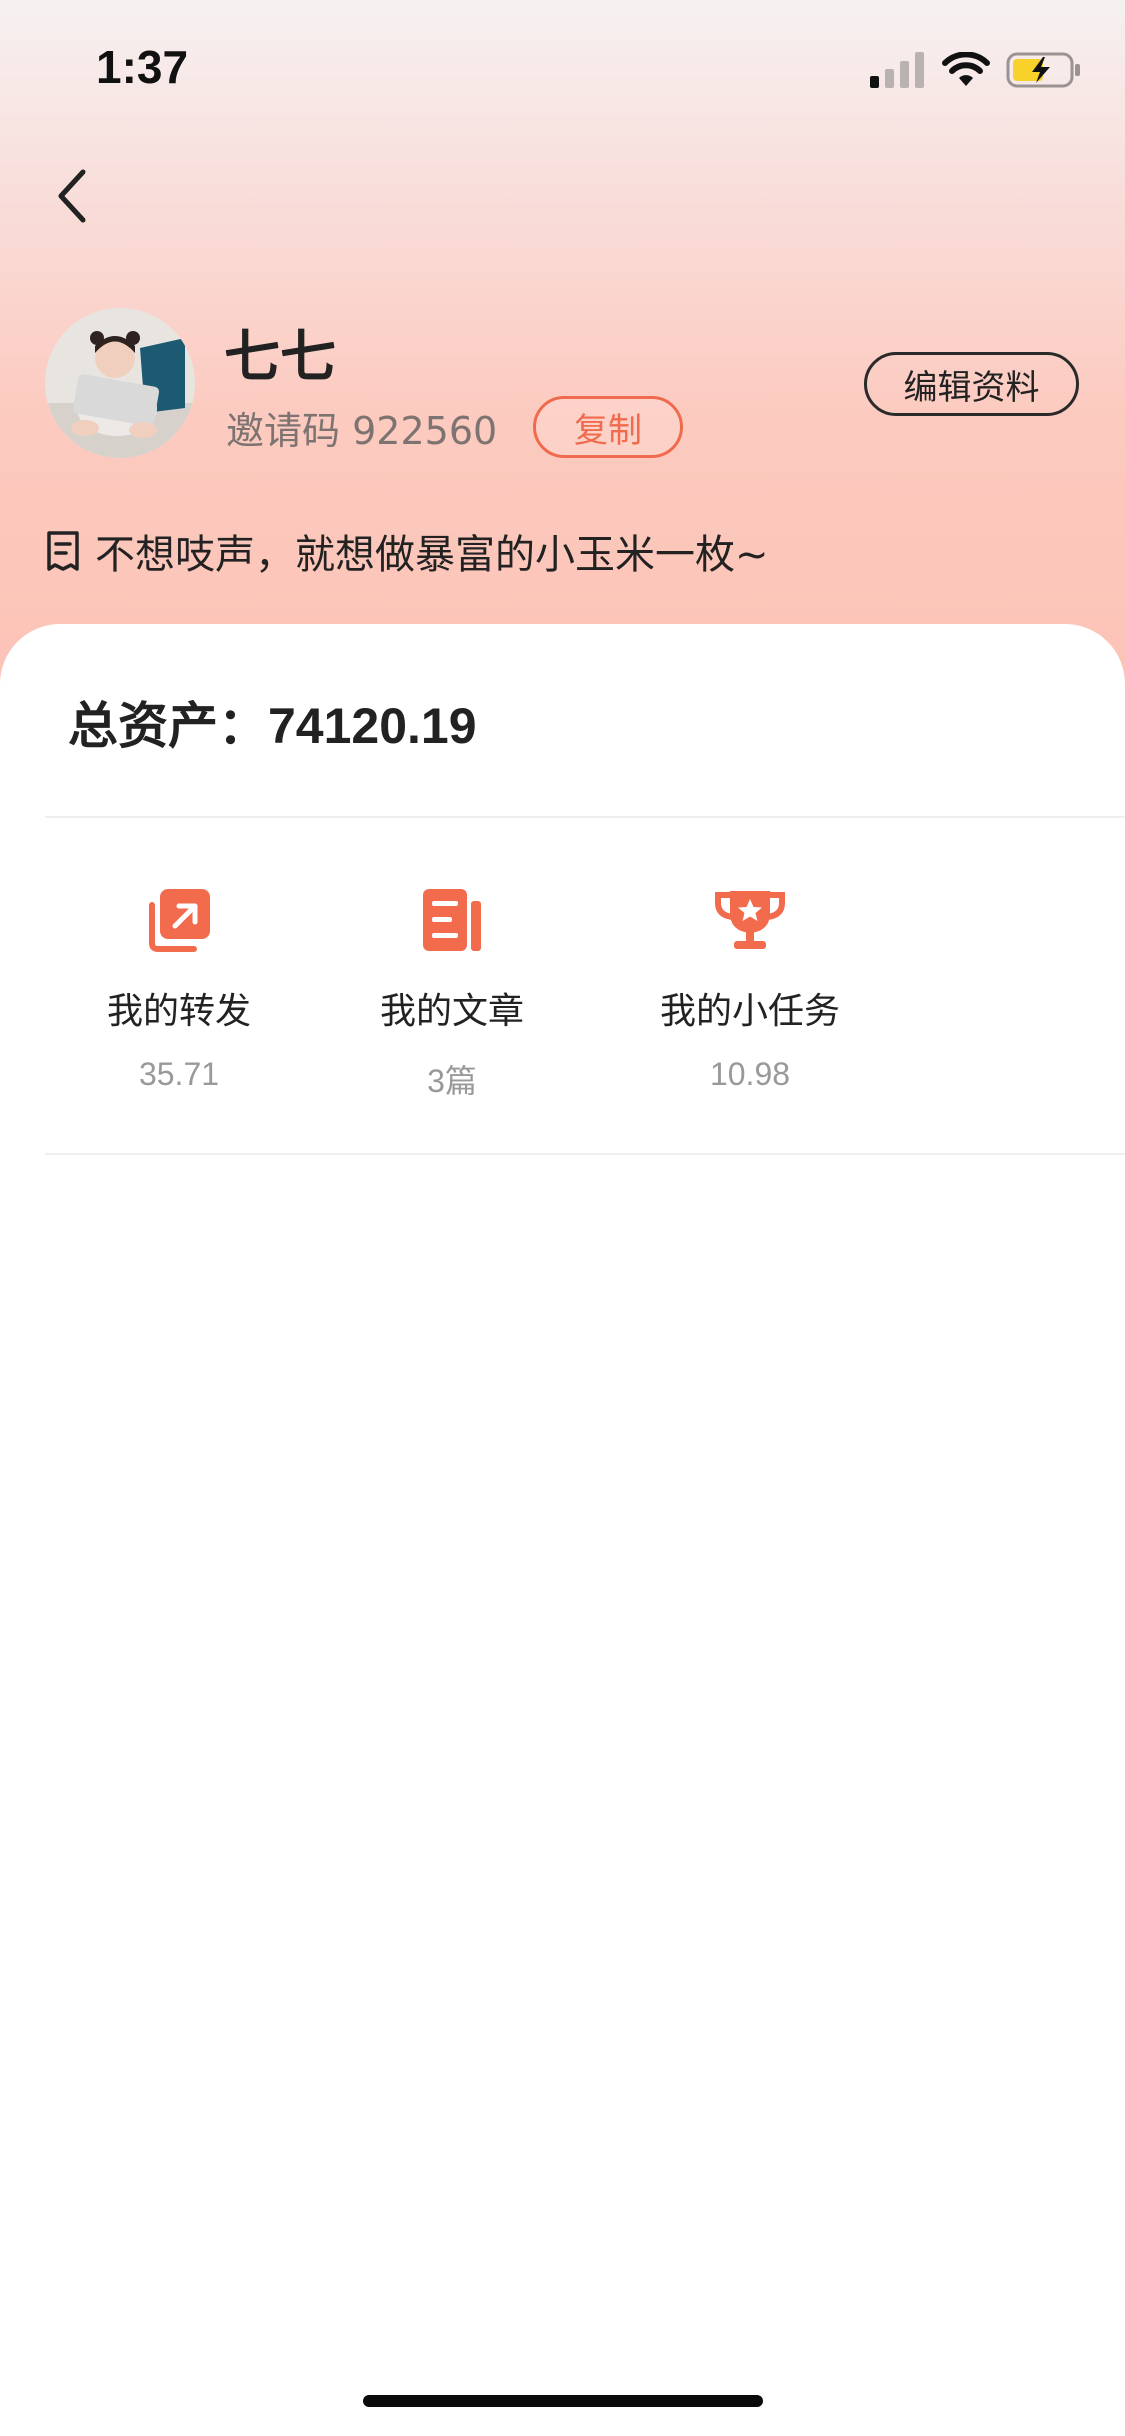 The width and height of the screenshot is (1125, 2436). Describe the element at coordinates (452, 920) in the screenshot. I see `article-icon` at that location.